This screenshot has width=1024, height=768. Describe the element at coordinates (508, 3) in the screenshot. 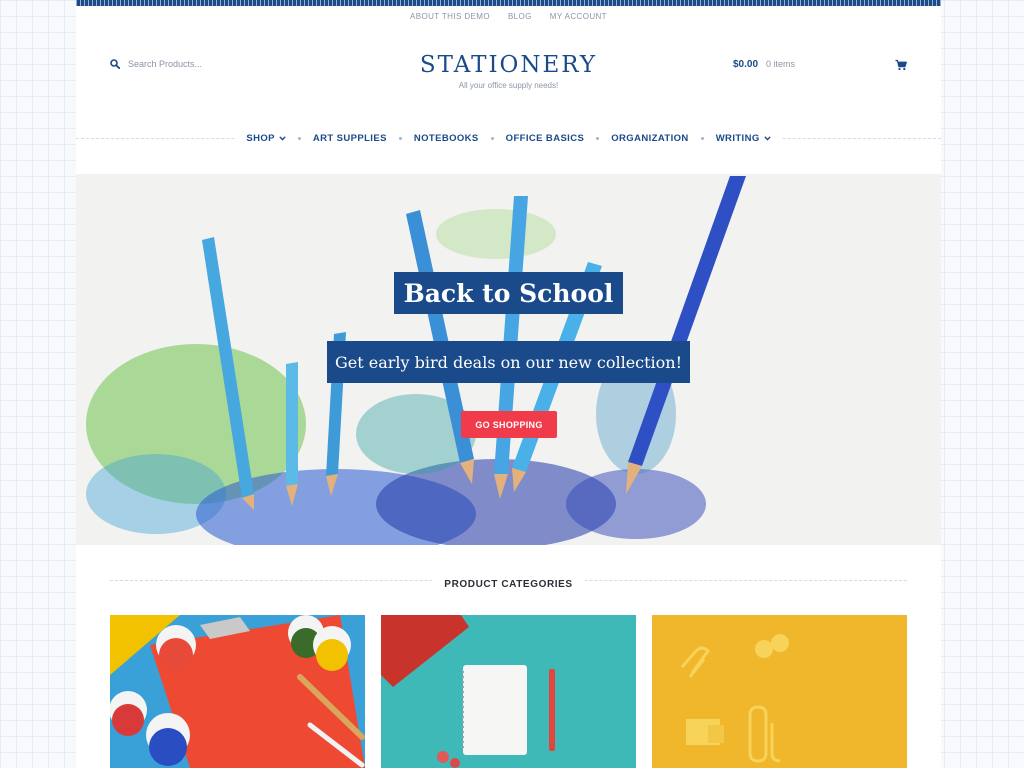

I see `ruler-strip` at that location.